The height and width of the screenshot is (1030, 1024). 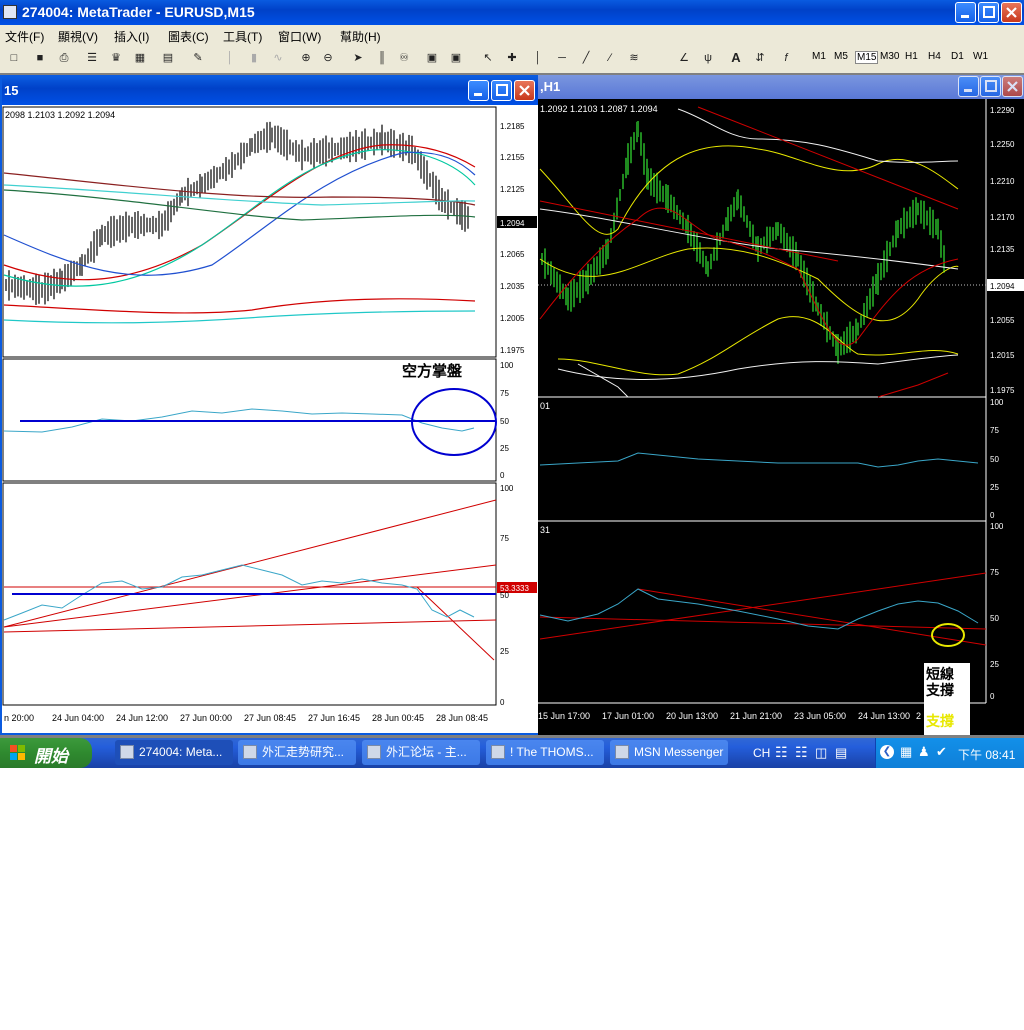 What do you see at coordinates (358, 58) in the screenshot?
I see `autoscroll-icon: ➤` at bounding box center [358, 58].